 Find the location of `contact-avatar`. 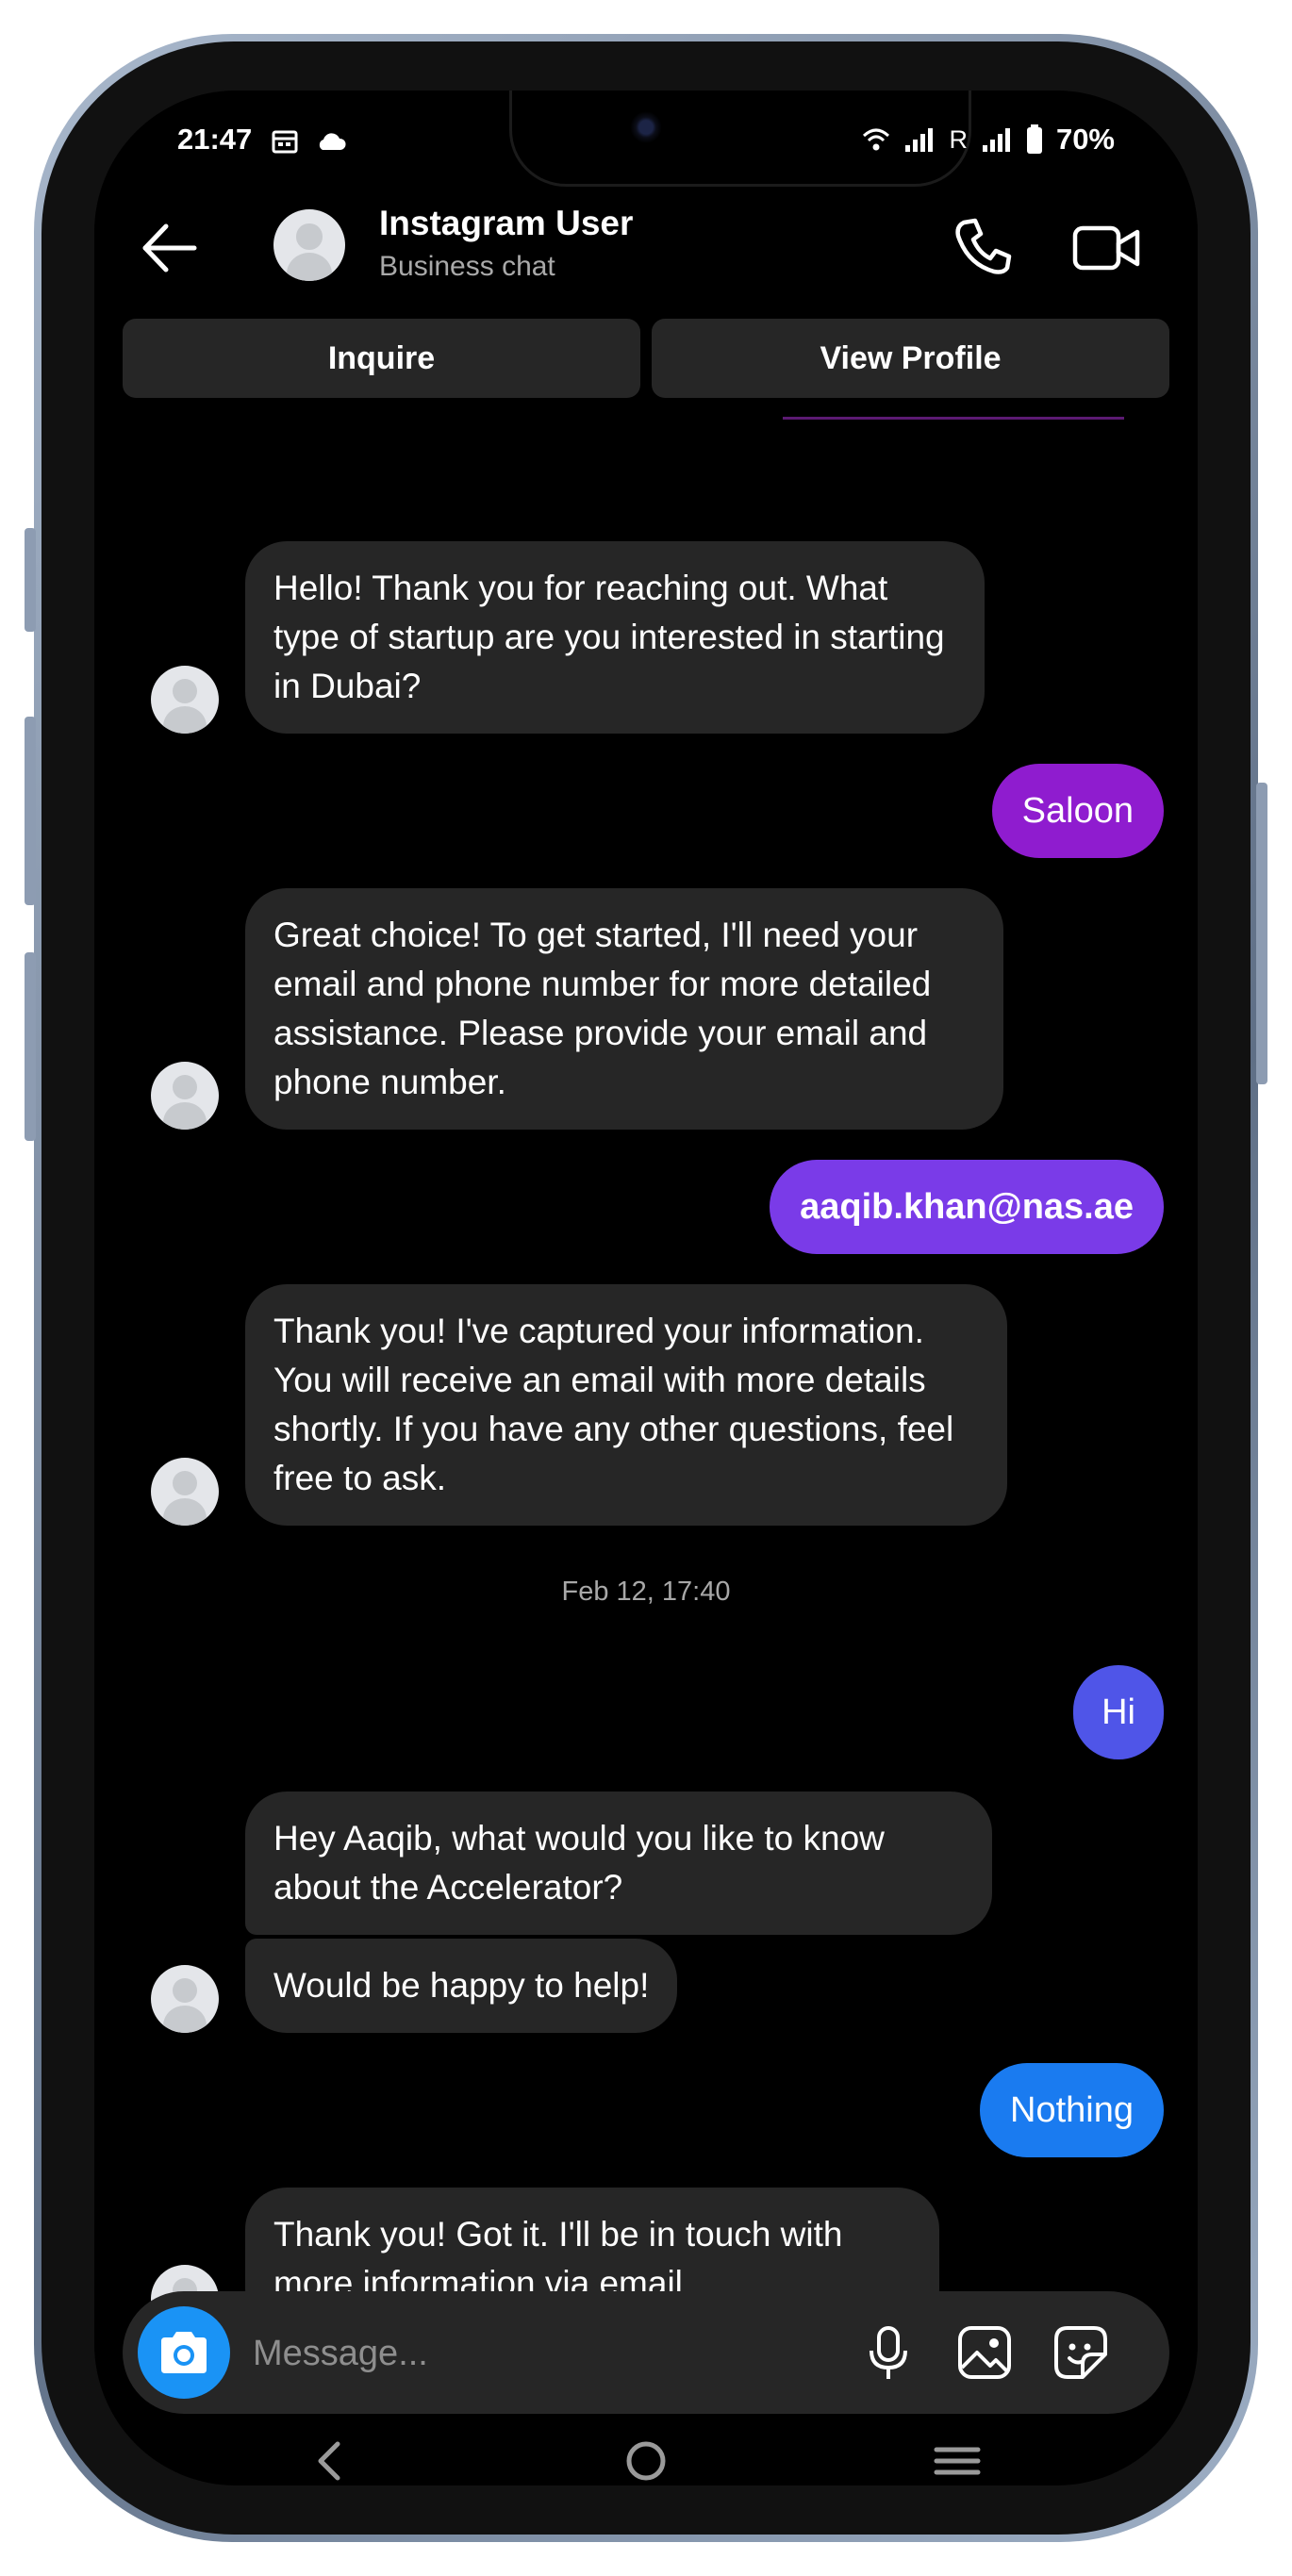

contact-avatar is located at coordinates (309, 245).